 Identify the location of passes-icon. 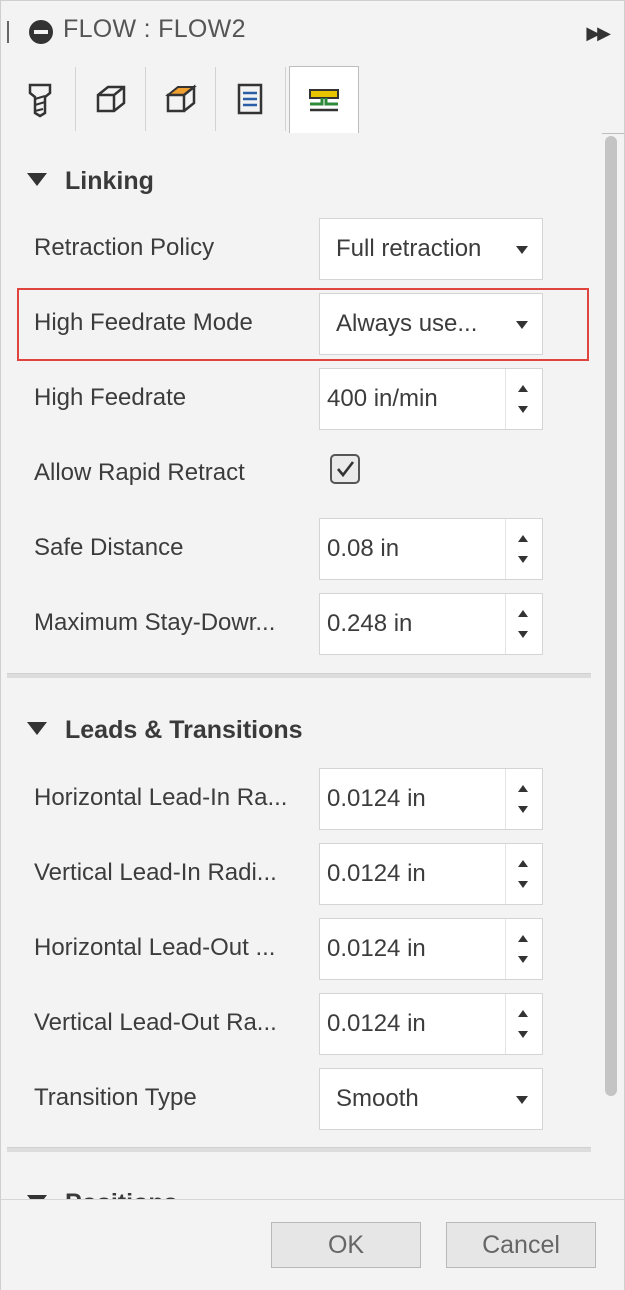
(250, 99).